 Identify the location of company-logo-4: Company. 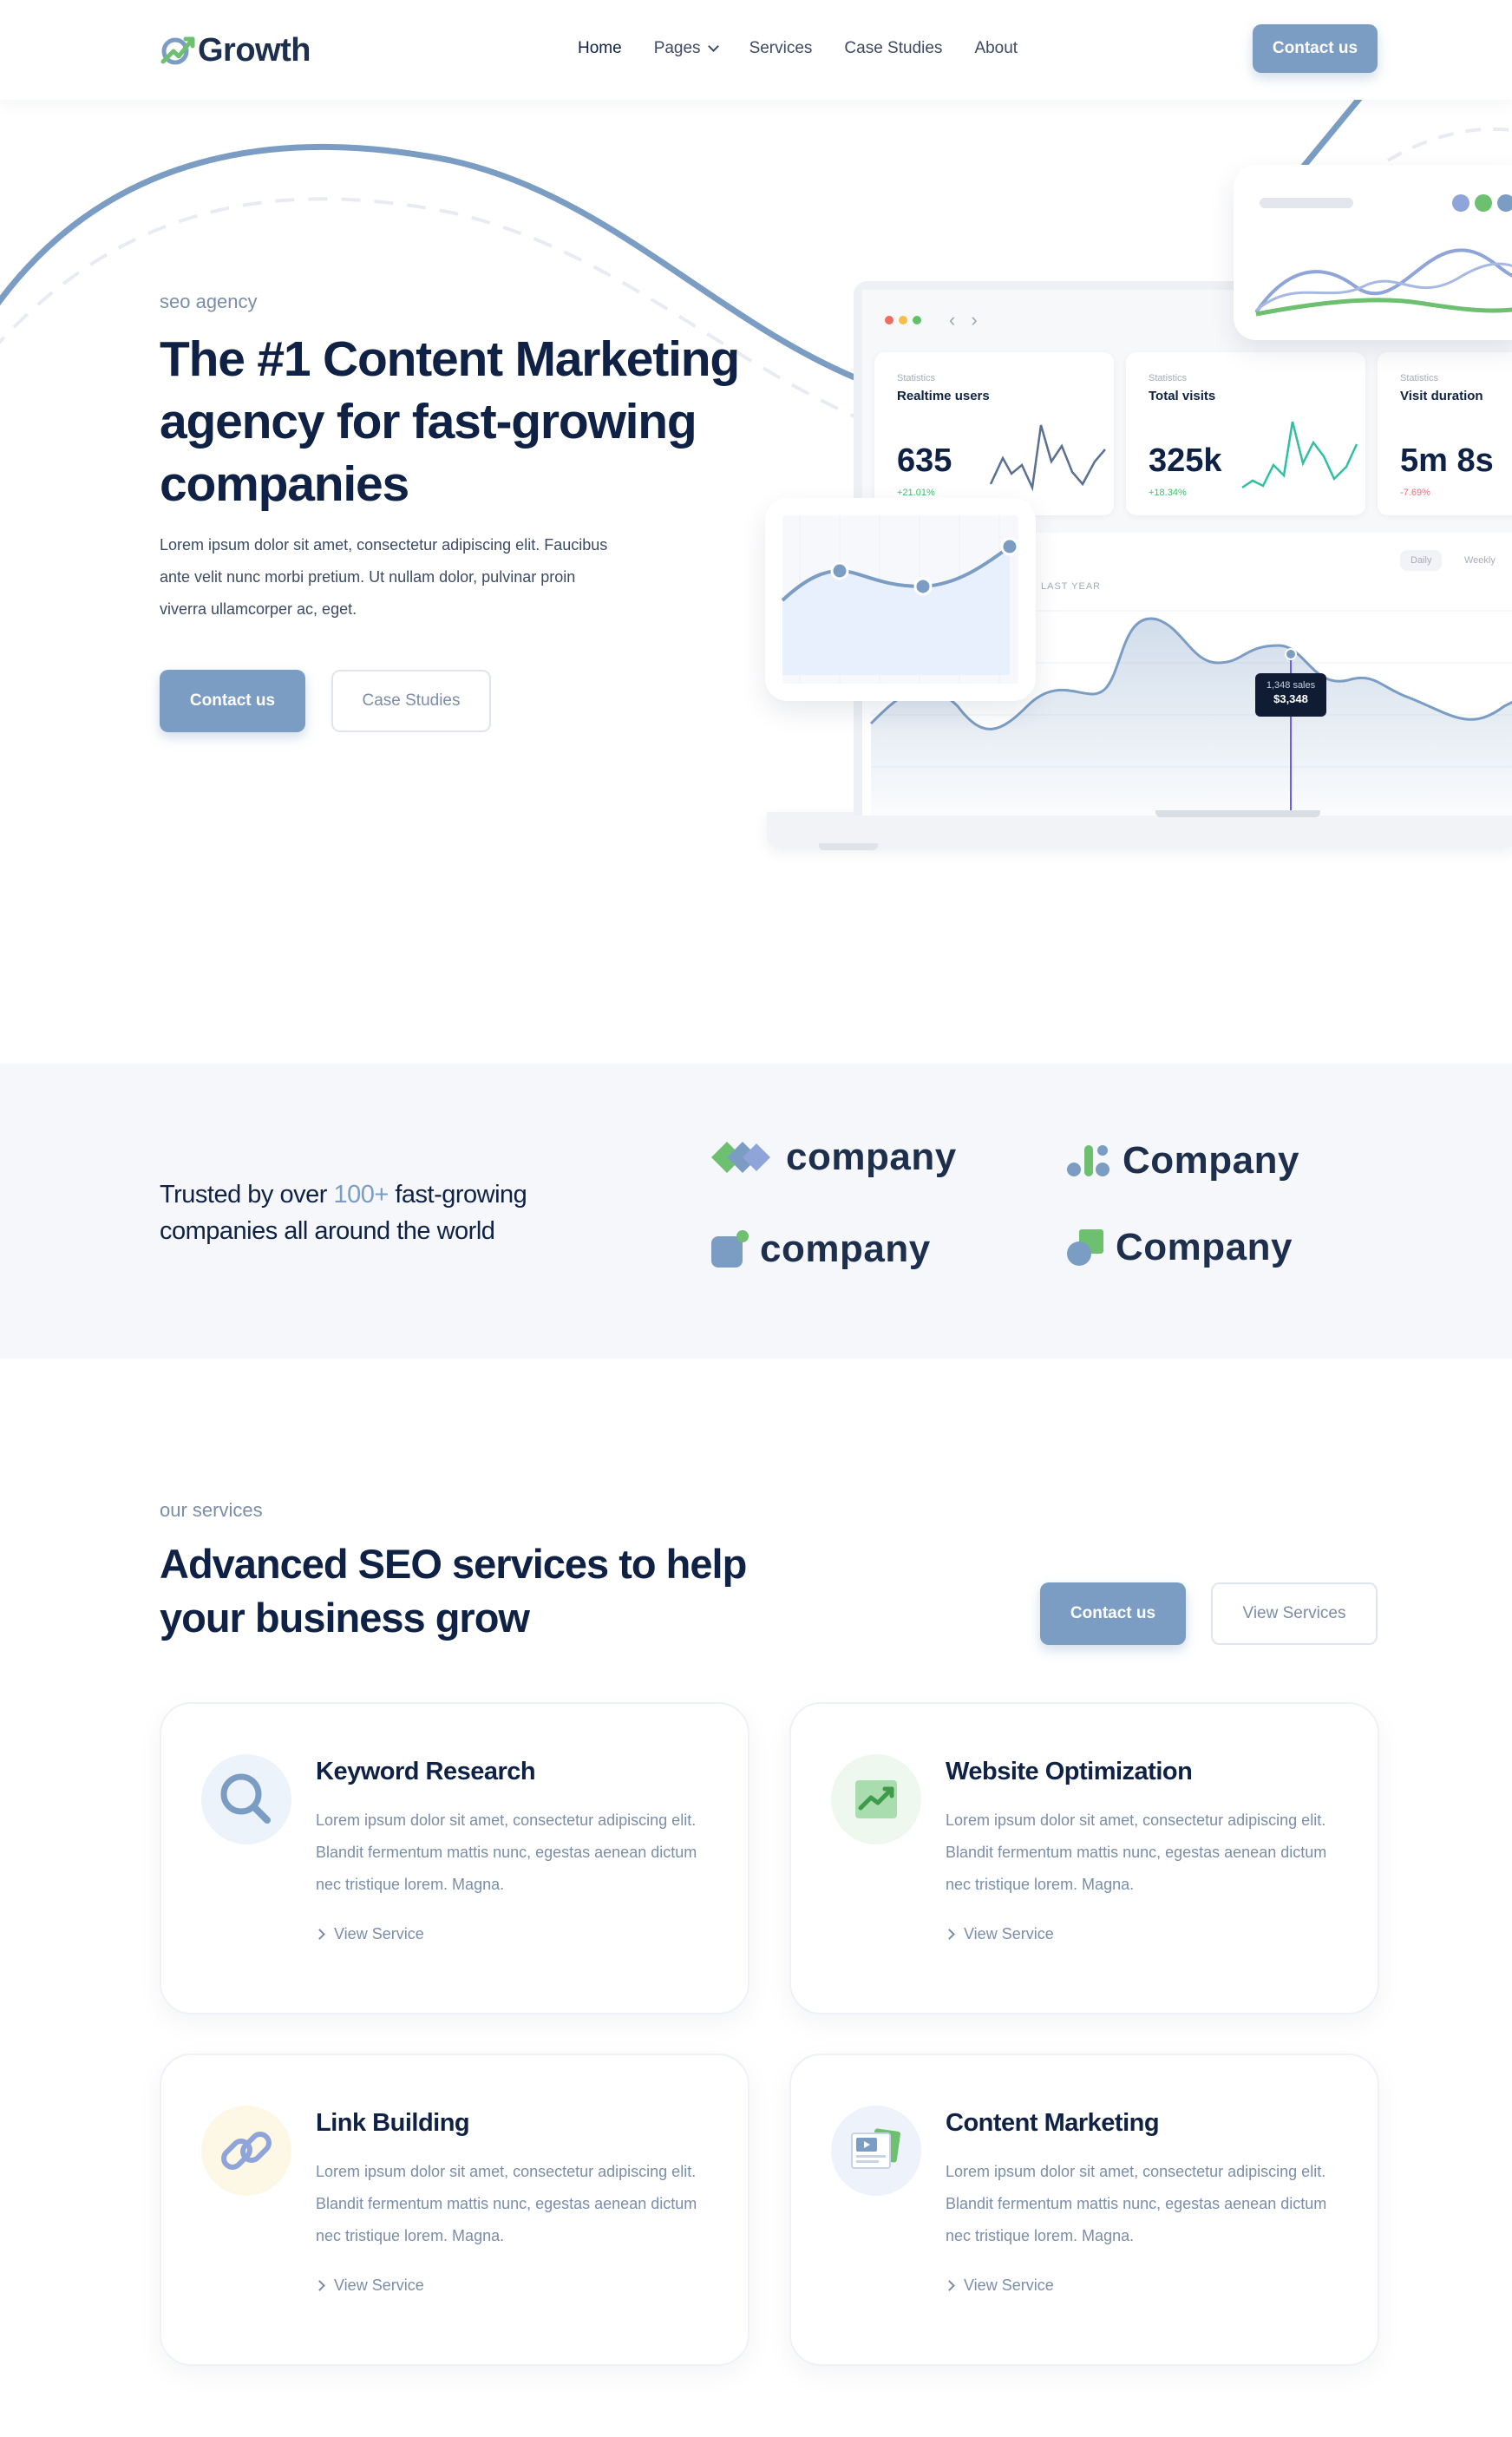
(1179, 1248).